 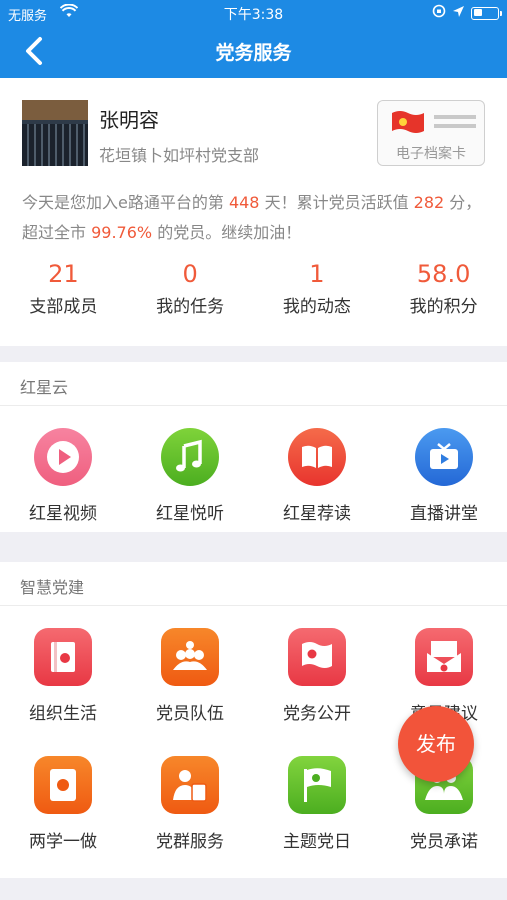 I want to click on video-play-icon, so click(x=63, y=457).